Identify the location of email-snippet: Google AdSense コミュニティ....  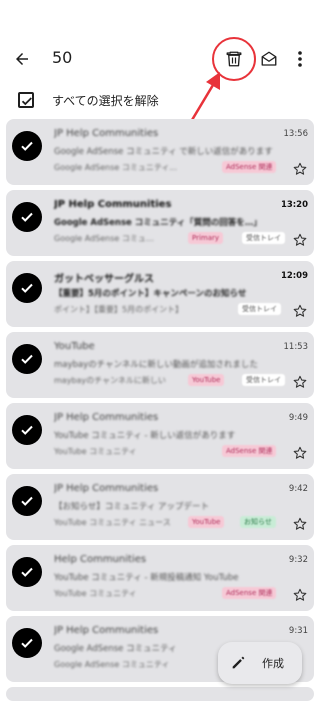
(116, 167).